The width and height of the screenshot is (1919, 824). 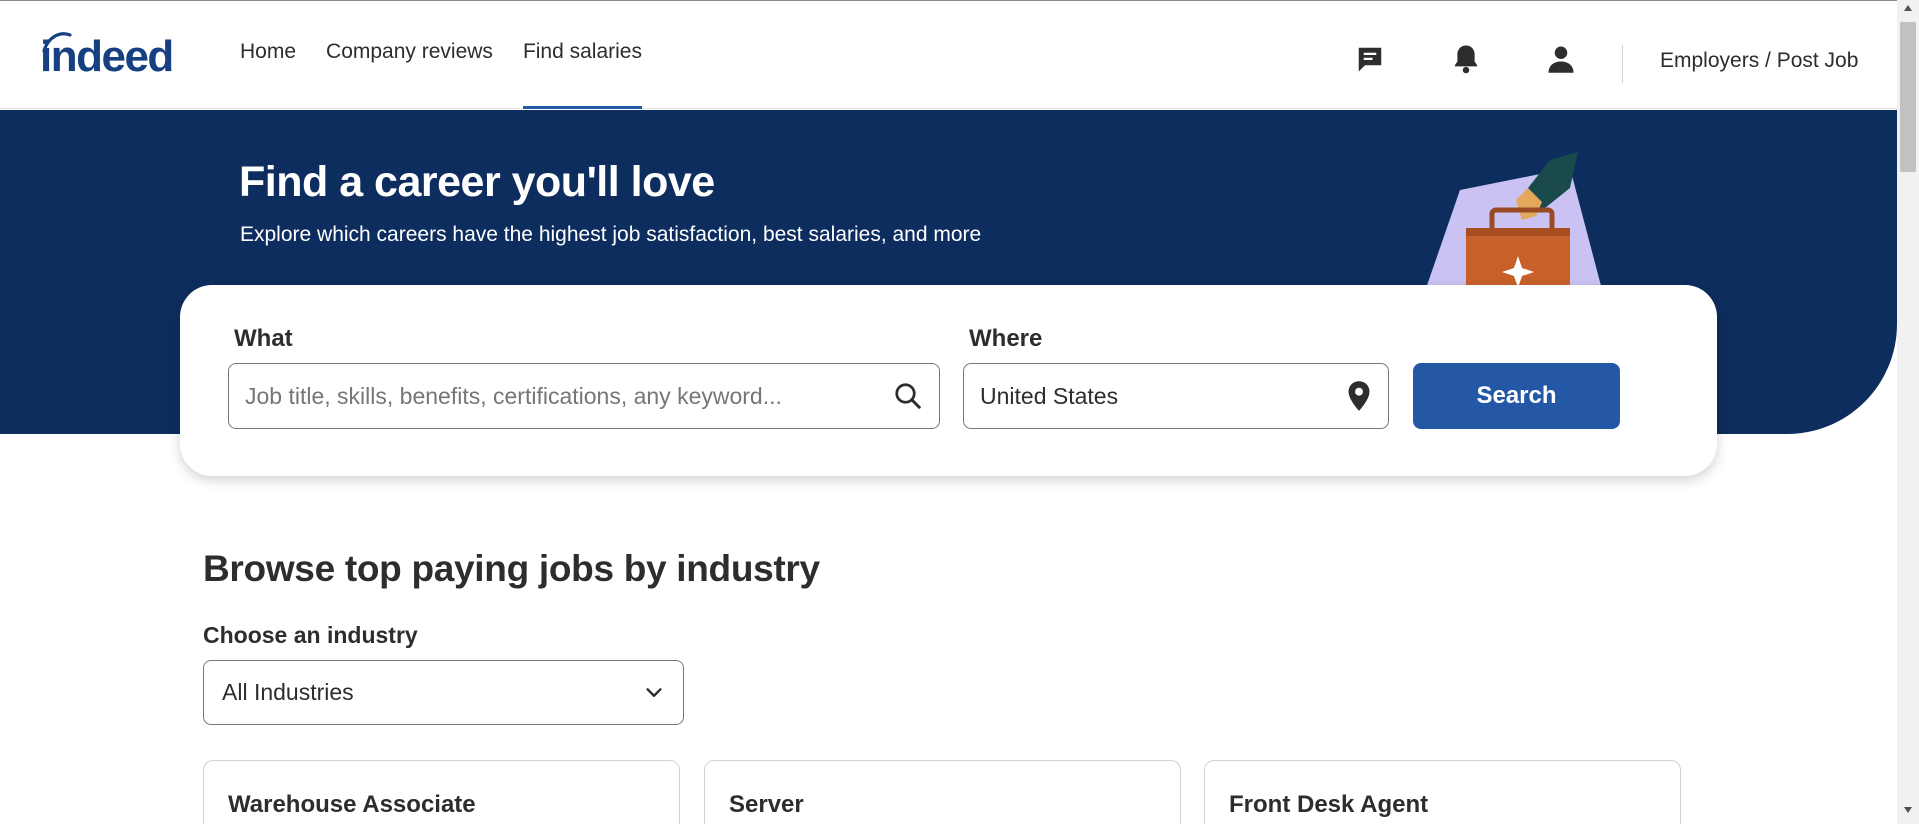 I want to click on nav-find-salaries: Find salaries, so click(x=582, y=55).